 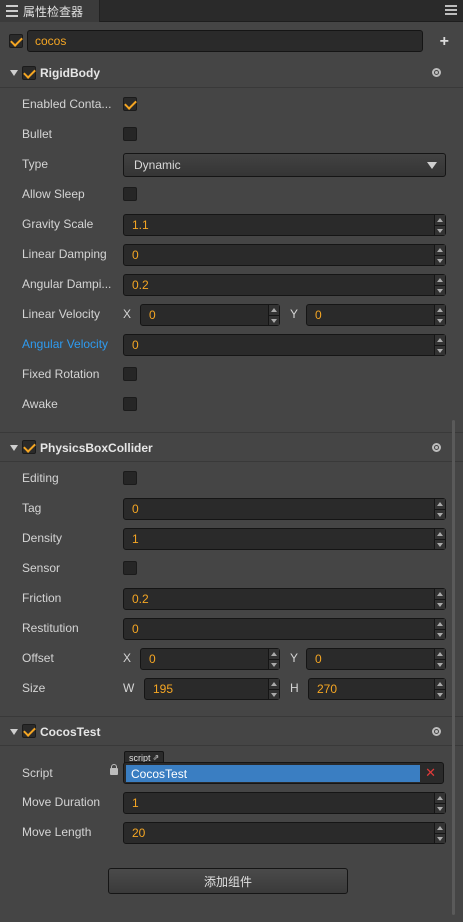 I want to click on cocostest-header: CocosTest, so click(x=231, y=731).